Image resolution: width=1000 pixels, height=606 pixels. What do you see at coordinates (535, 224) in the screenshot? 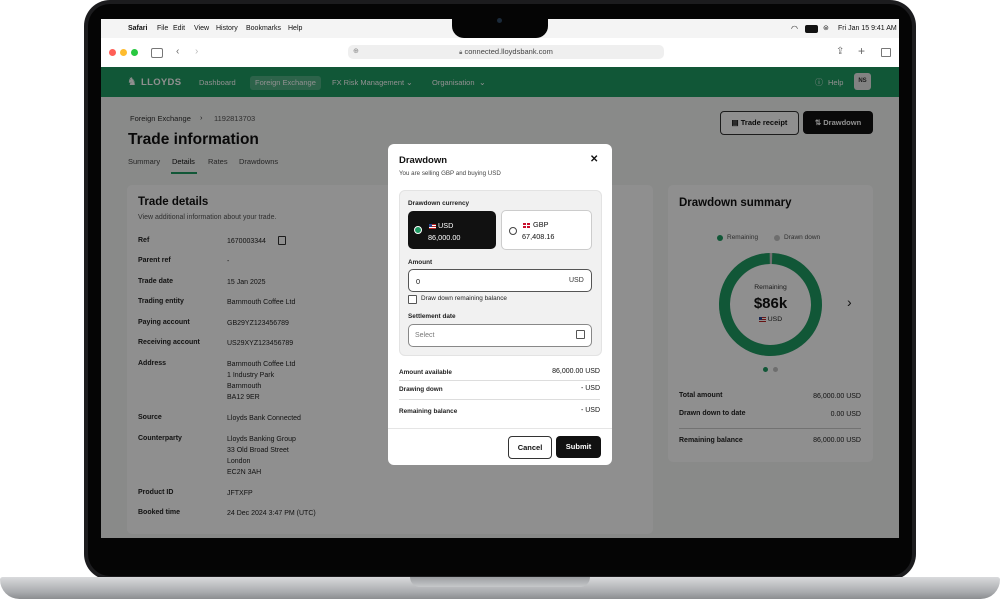
I see `currency-code-gbp: GBP` at bounding box center [535, 224].